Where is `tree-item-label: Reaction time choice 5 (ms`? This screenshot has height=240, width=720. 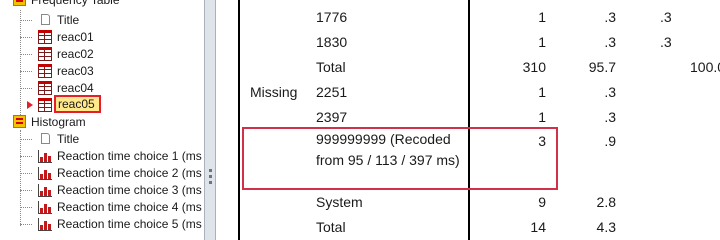
tree-item-label: Reaction time choice 5 (ms is located at coordinates (129, 224).